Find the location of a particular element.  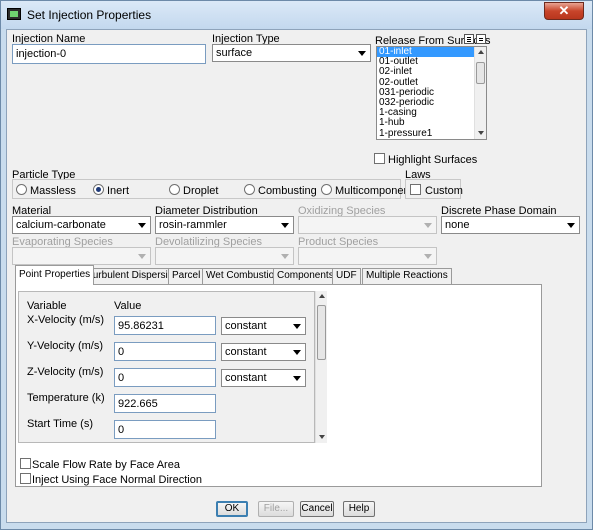

radio-inert-label: Inert is located at coordinates (118, 191).